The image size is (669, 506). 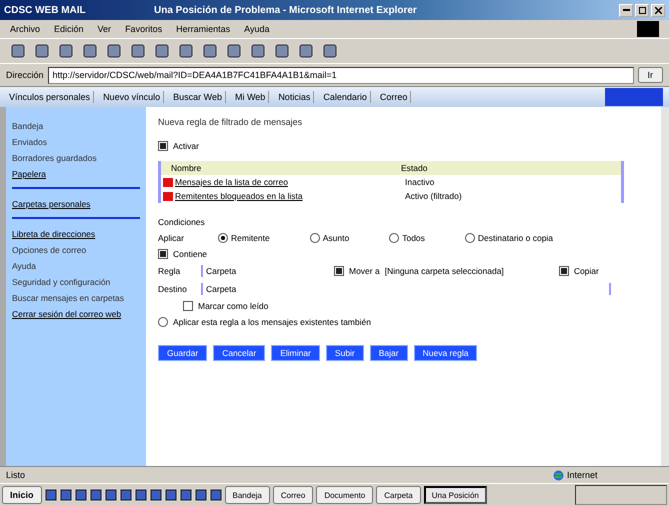 What do you see at coordinates (336, 238) in the screenshot?
I see `radio-label: Asunto` at bounding box center [336, 238].